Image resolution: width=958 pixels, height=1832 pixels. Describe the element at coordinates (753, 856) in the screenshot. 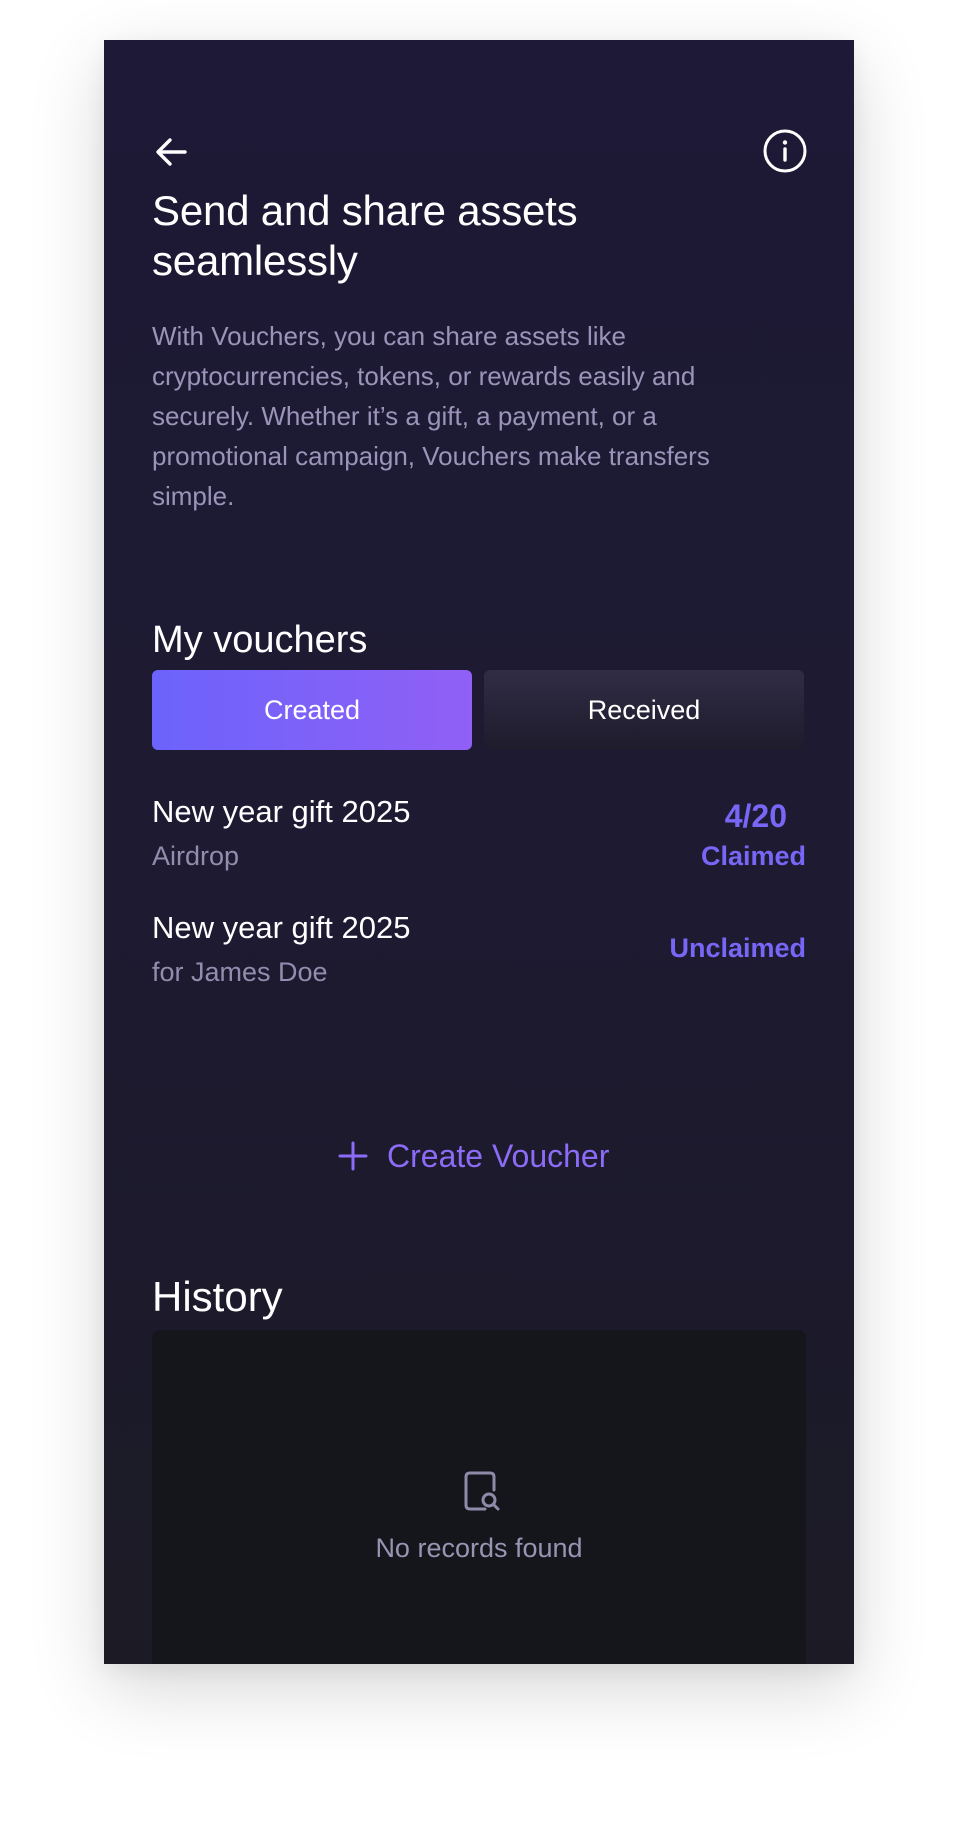

I see `voucher-status: Claimed` at that location.